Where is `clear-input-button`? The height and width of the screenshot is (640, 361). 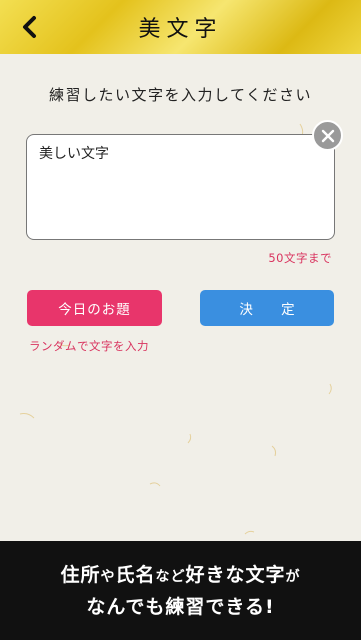 clear-input-button is located at coordinates (327, 135).